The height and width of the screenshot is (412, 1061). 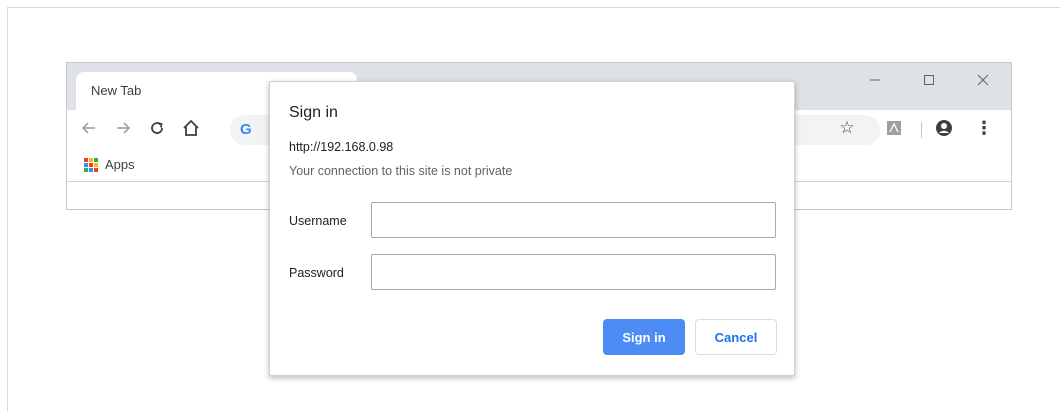 I want to click on toolbar-separator, so click(x=921, y=130).